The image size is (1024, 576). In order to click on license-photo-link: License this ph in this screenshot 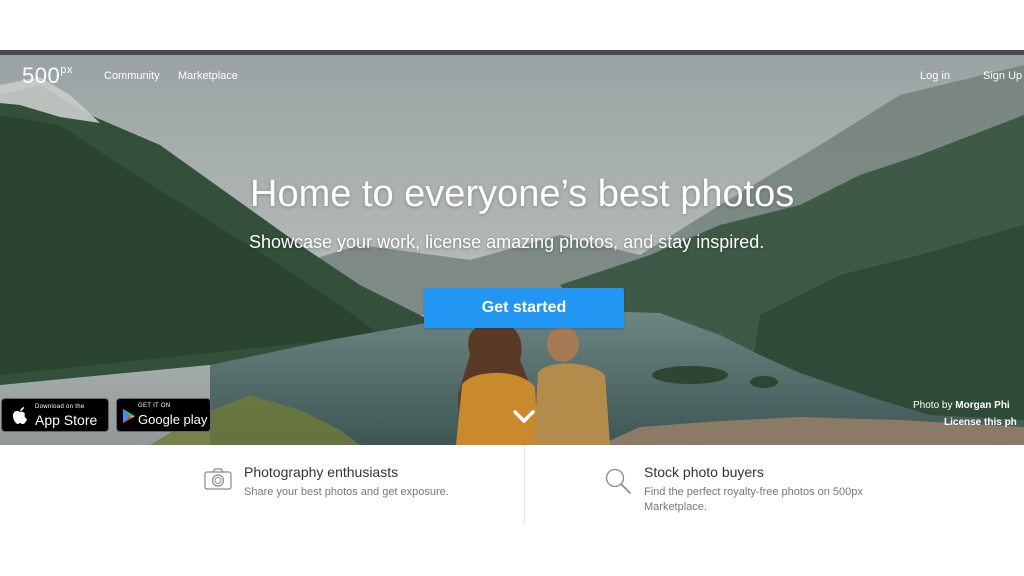, I will do `click(980, 422)`.